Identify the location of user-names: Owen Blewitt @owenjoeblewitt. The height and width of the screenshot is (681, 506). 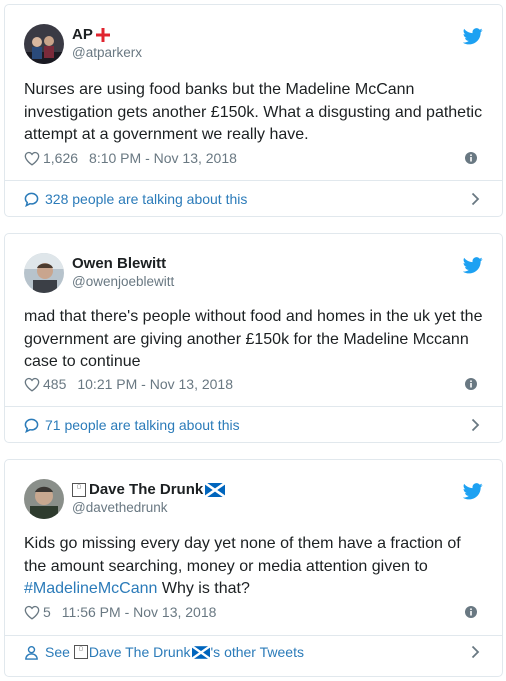
(123, 272).